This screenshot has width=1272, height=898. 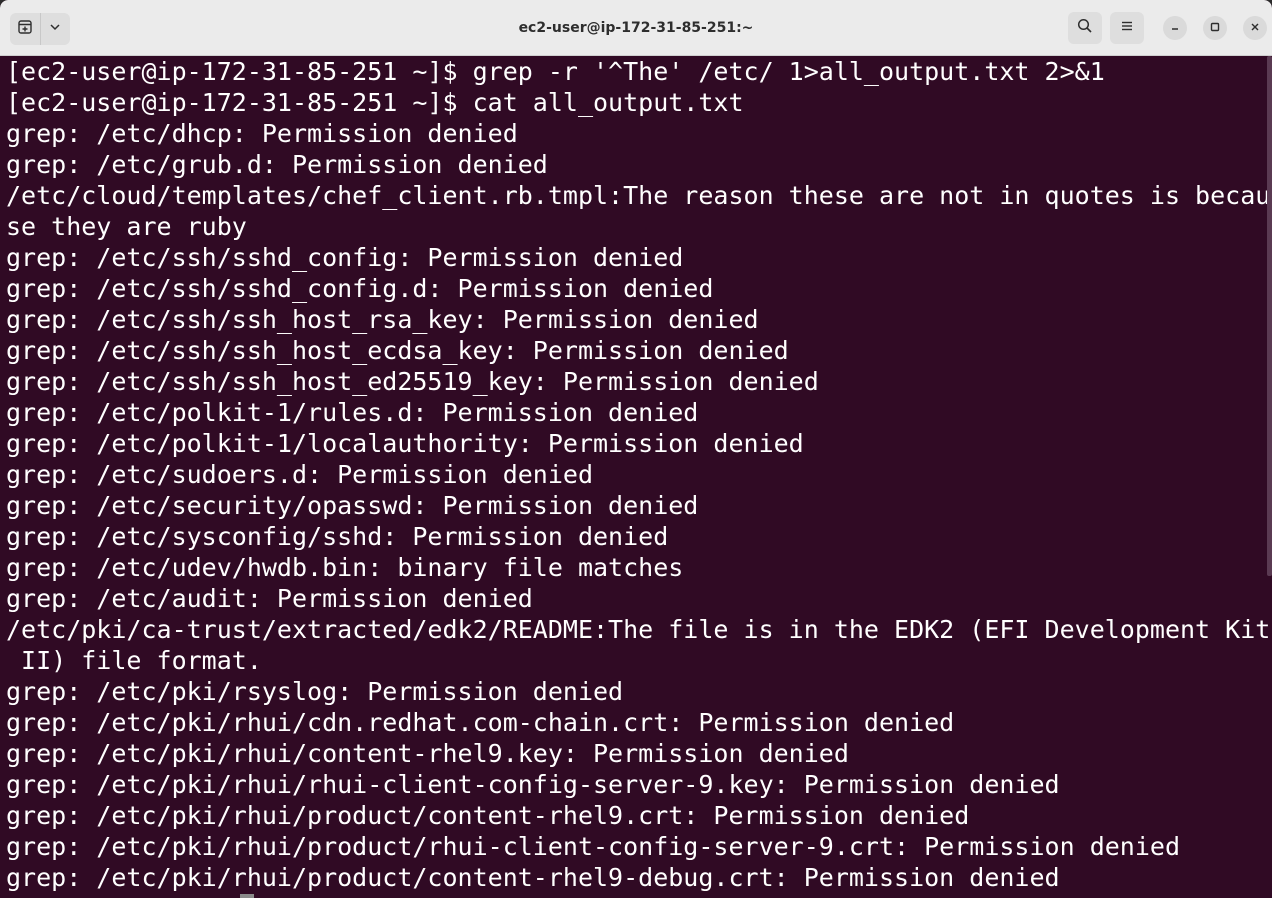 I want to click on new-tab-icon, so click(x=25, y=29).